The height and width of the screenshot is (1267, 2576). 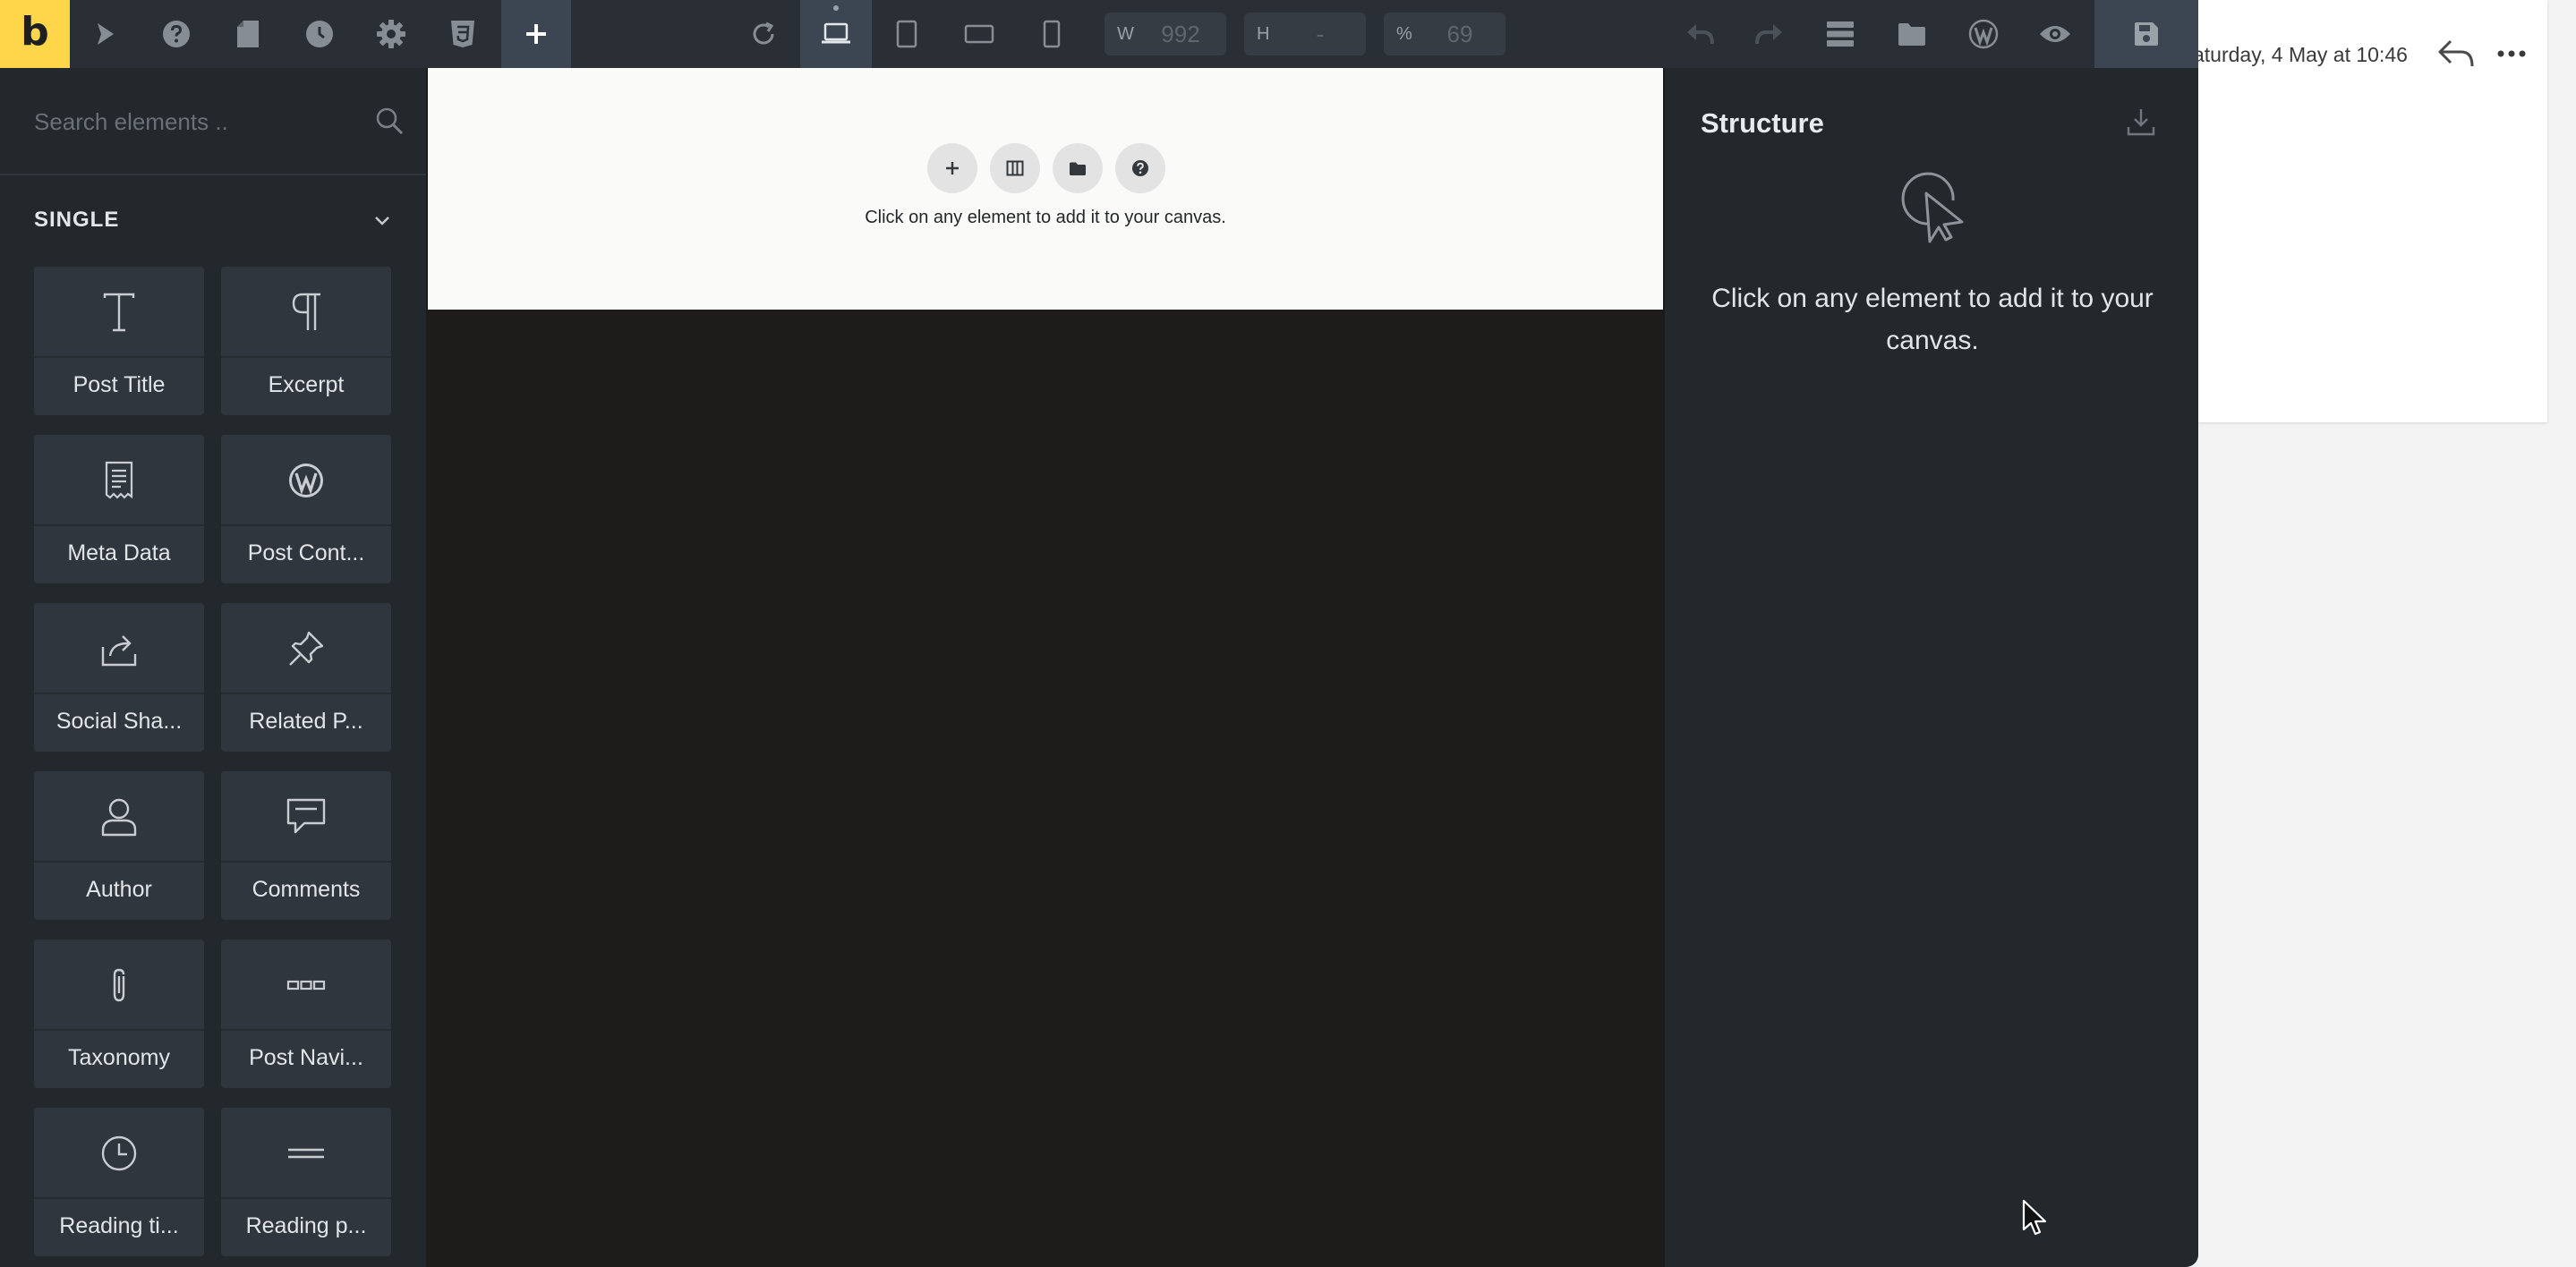 What do you see at coordinates (119, 817) in the screenshot?
I see `user-icon` at bounding box center [119, 817].